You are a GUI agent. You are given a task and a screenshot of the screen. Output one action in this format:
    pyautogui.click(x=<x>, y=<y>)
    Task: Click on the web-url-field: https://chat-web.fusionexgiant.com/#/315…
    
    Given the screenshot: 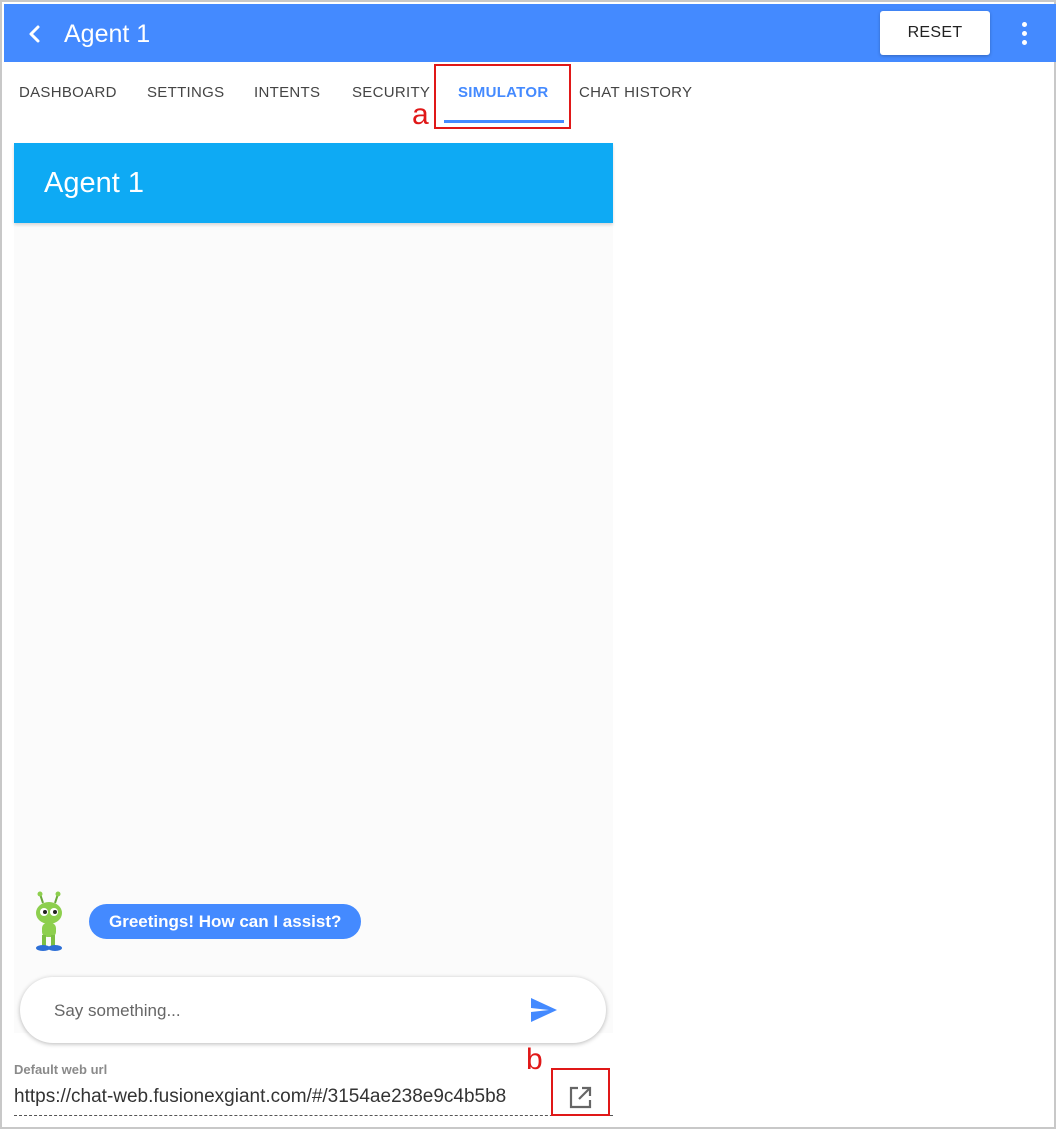 What is the action you would take?
    pyautogui.click(x=313, y=1098)
    